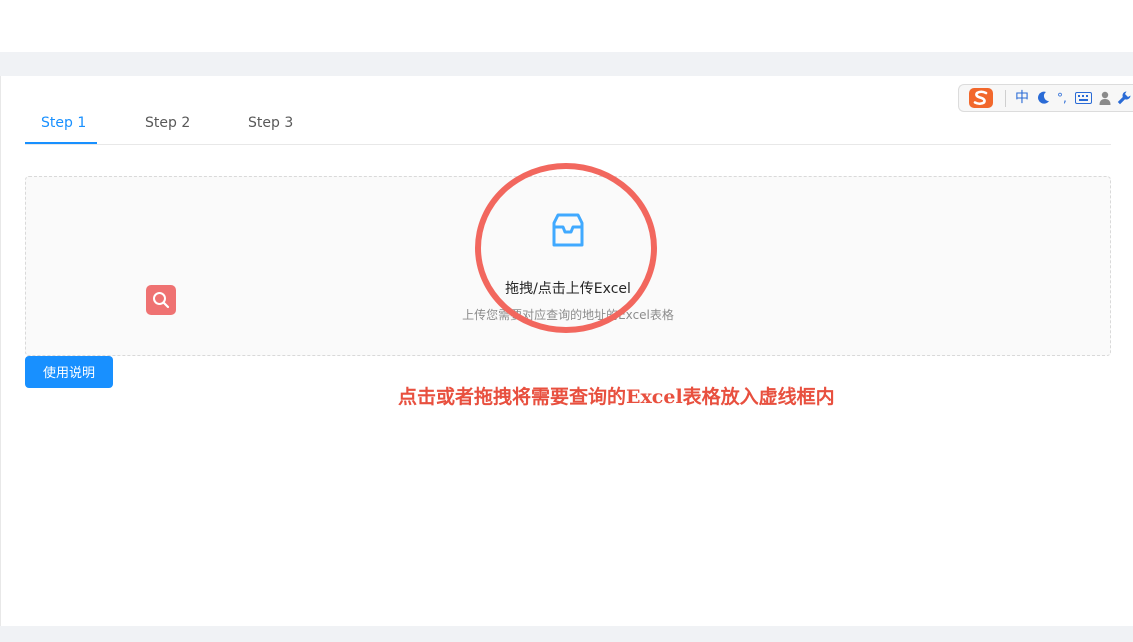  What do you see at coordinates (566, 64) in the screenshot?
I see `page-gap` at bounding box center [566, 64].